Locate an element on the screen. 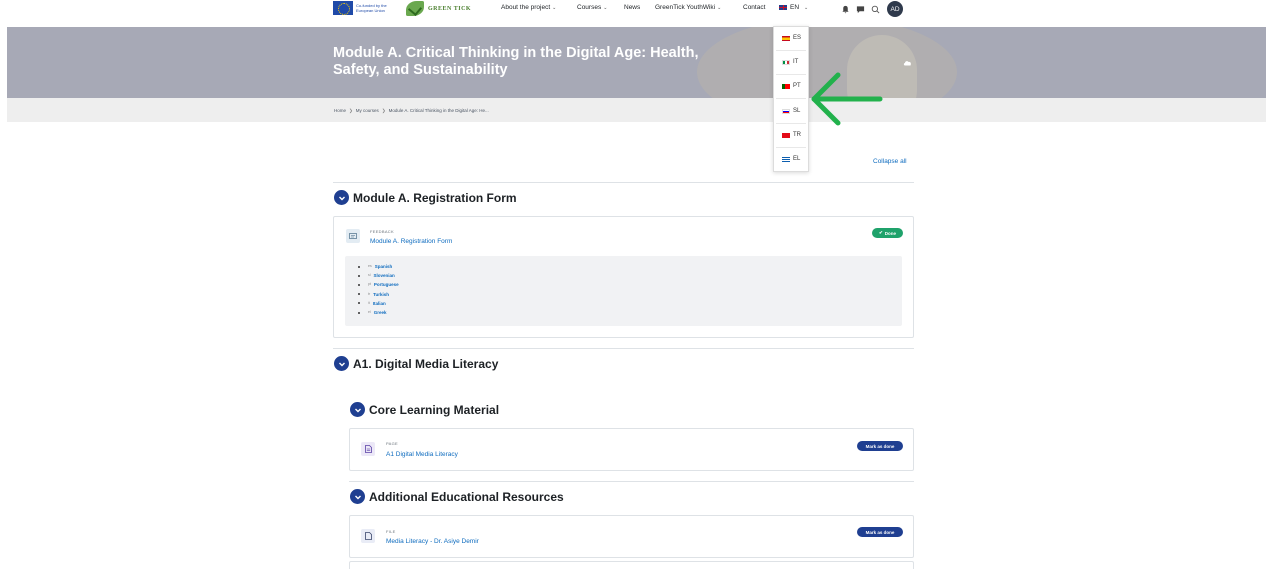 Image resolution: width=1266 pixels, height=569 pixels. breadcrumb-my-courses: My courses is located at coordinates (367, 111).